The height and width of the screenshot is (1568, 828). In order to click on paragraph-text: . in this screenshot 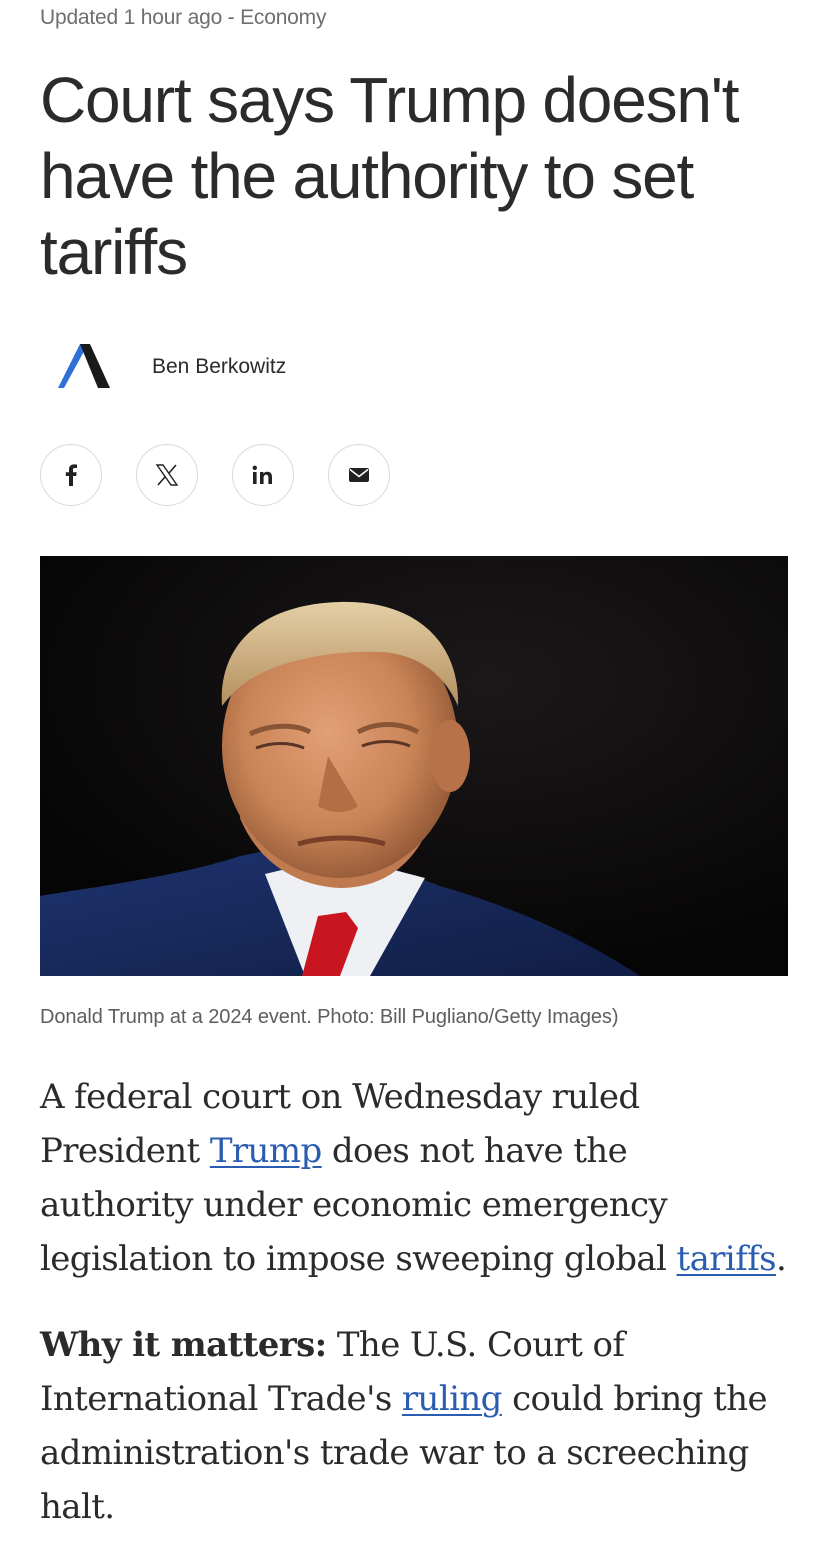, I will do `click(781, 1259)`.